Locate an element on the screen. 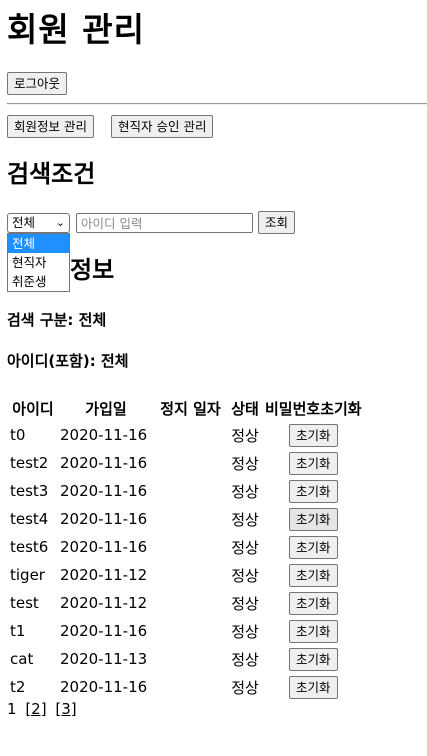 The width and height of the screenshot is (427, 756). cell-id: test6 is located at coordinates (29, 547).